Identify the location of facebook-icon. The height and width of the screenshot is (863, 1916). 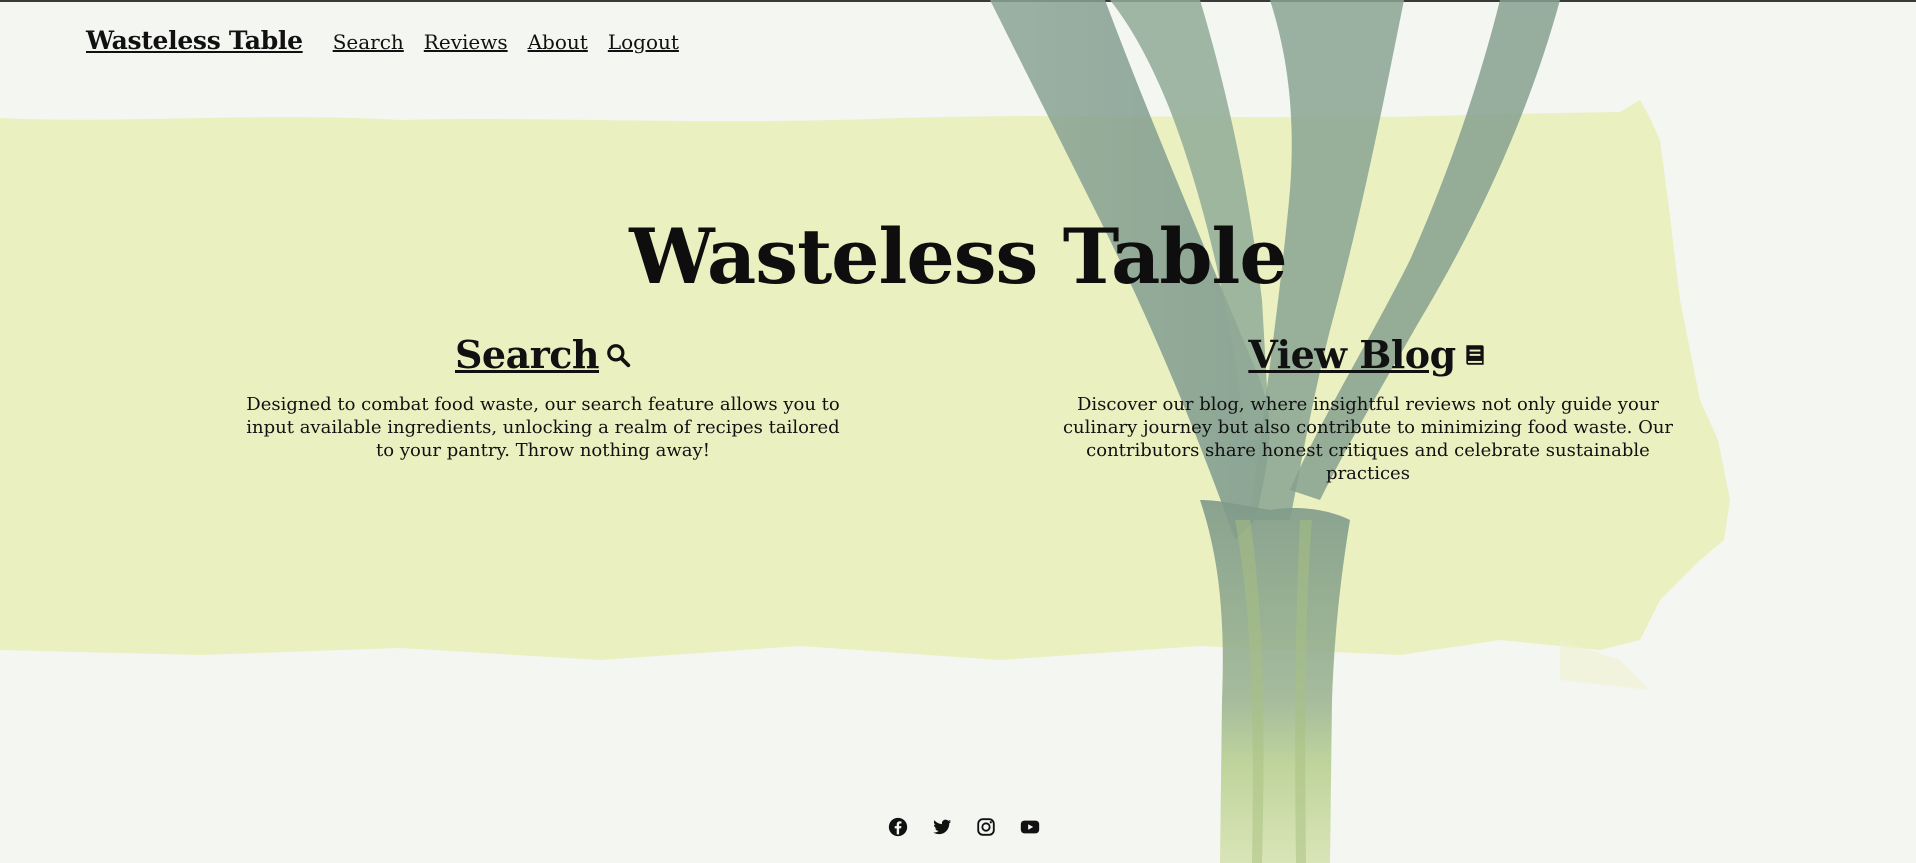
(898, 827).